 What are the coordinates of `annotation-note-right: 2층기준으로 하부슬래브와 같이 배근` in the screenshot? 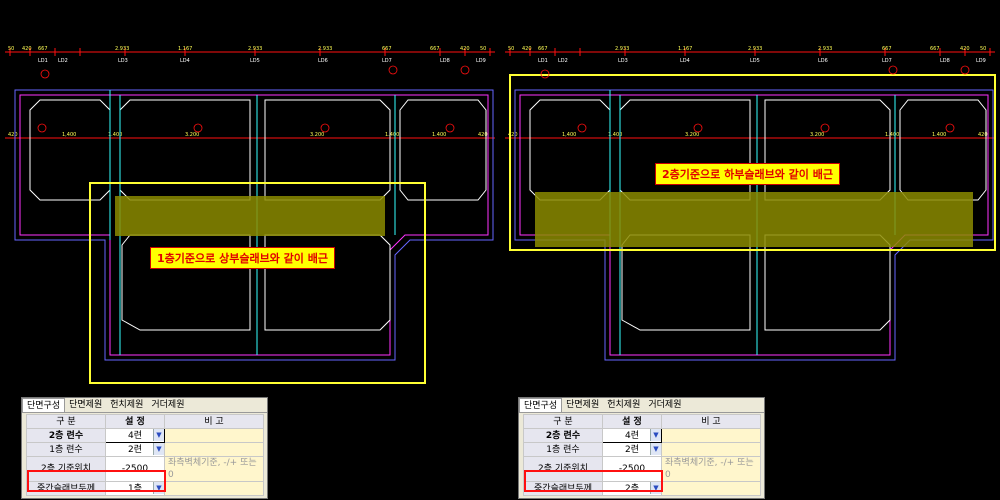 It's located at (747, 174).